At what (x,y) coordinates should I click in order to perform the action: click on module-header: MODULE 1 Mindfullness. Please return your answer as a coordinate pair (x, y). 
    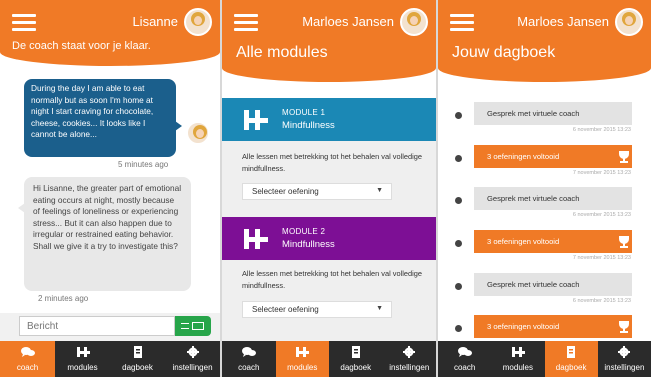
    Looking at the image, I should click on (329, 119).